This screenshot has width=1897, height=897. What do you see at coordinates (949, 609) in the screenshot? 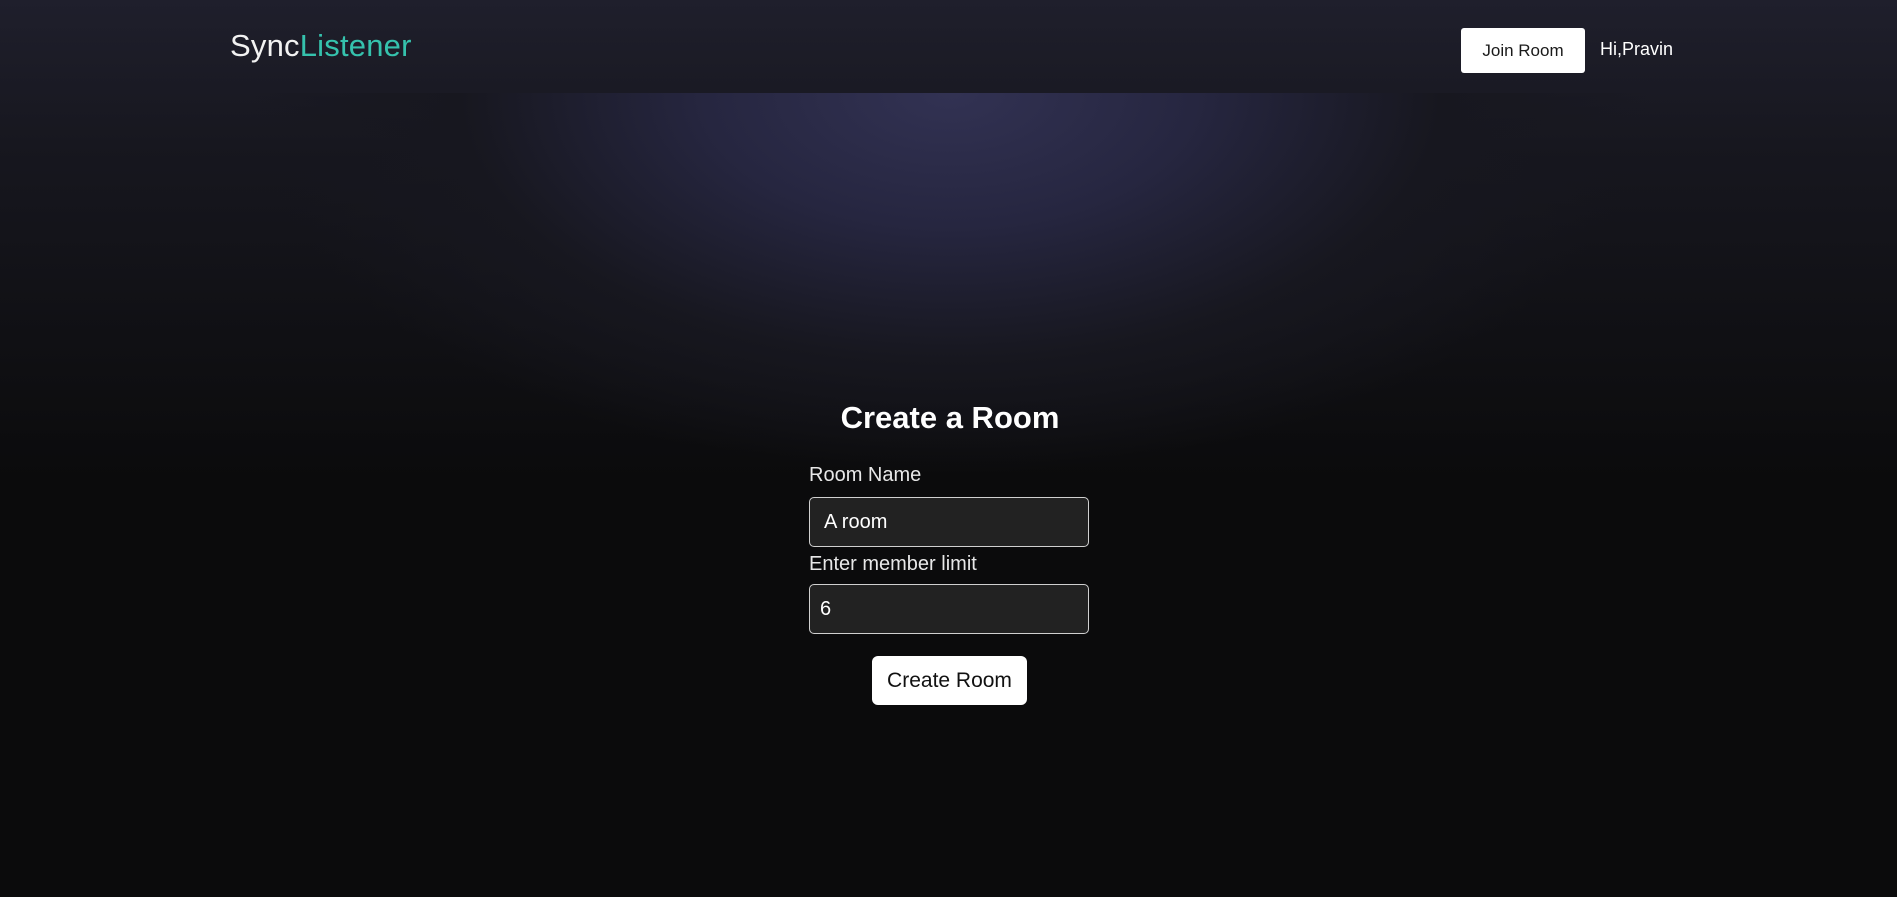
I see `member-limit-input` at bounding box center [949, 609].